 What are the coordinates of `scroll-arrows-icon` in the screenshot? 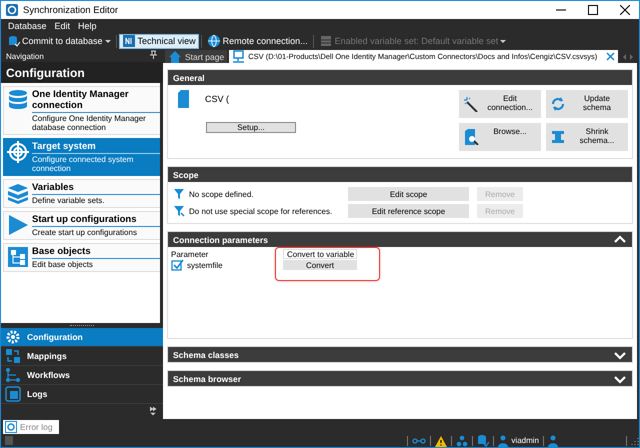 It's located at (628, 56).